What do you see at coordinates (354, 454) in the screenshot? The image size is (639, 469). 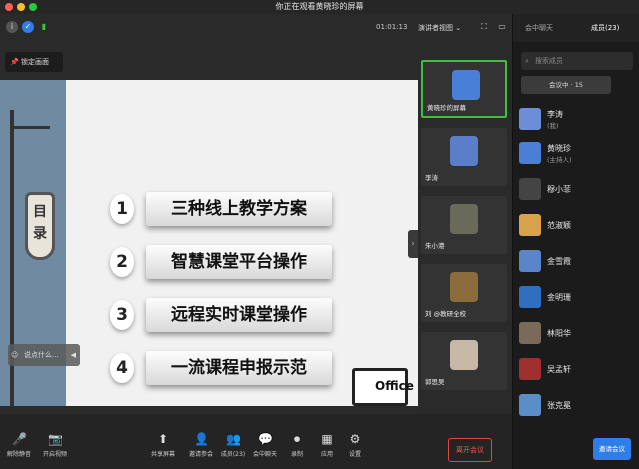 I see `settings-label: 设置` at bounding box center [354, 454].